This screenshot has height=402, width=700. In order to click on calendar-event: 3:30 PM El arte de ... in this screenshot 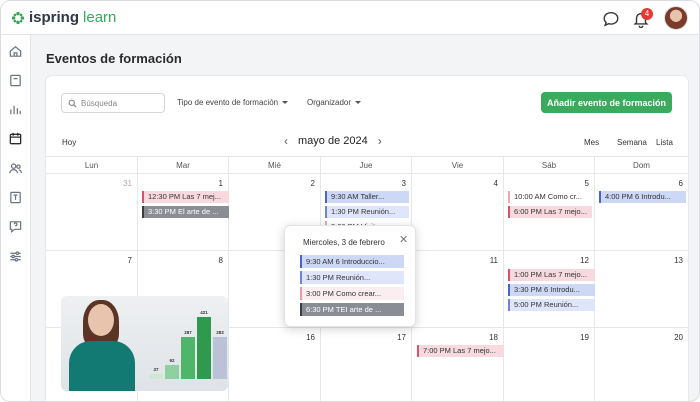, I will do `click(185, 212)`.